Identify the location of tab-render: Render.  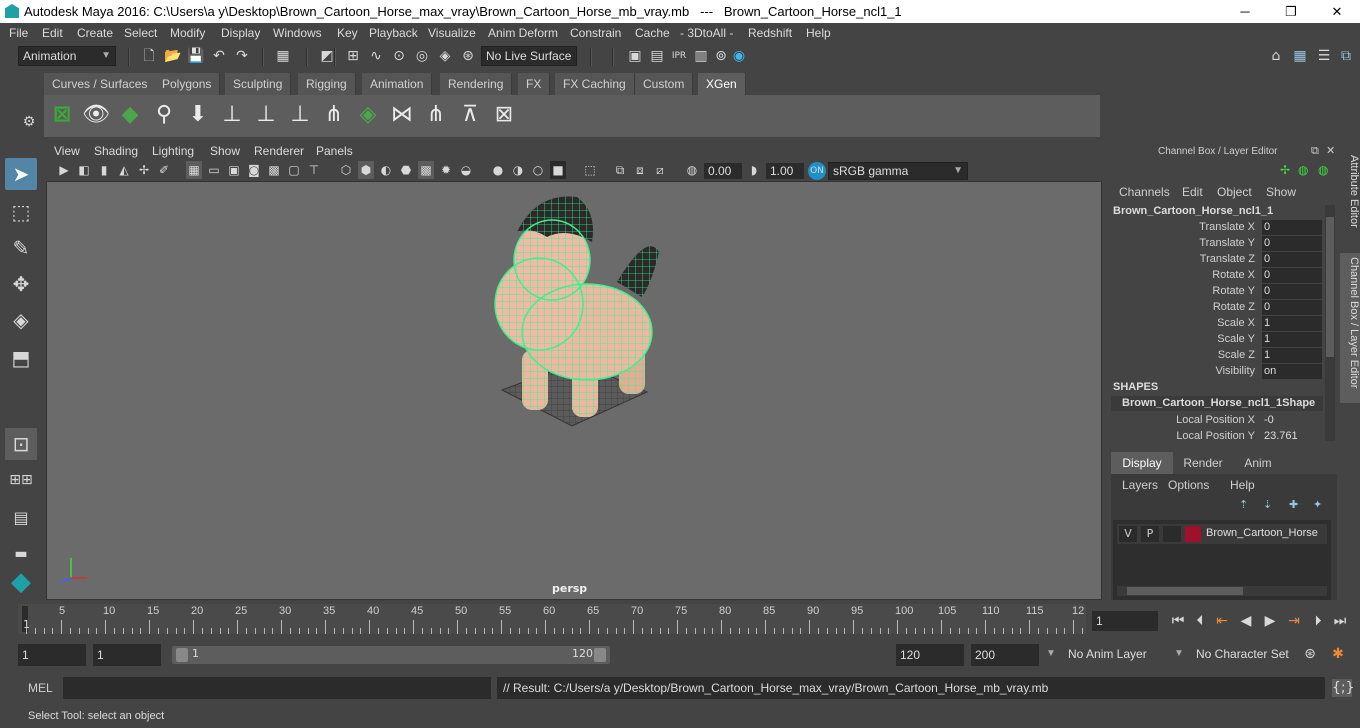
(1203, 463).